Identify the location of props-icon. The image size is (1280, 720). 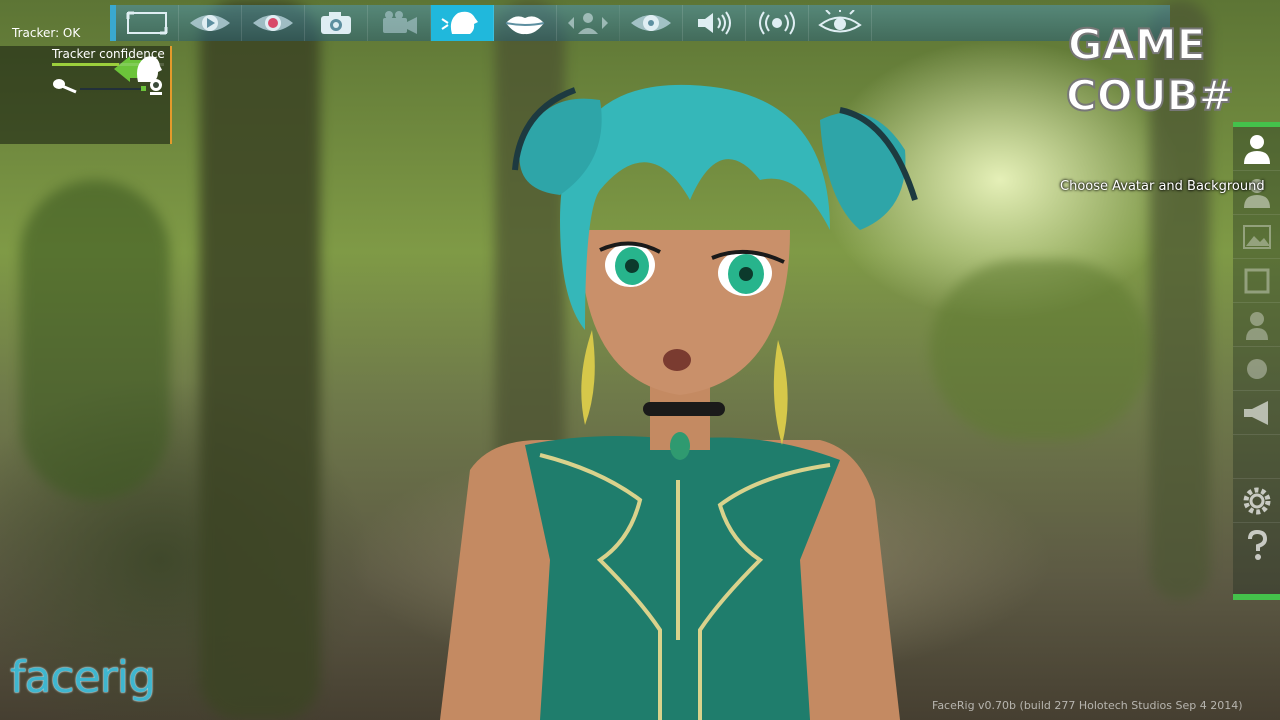
(1256, 368).